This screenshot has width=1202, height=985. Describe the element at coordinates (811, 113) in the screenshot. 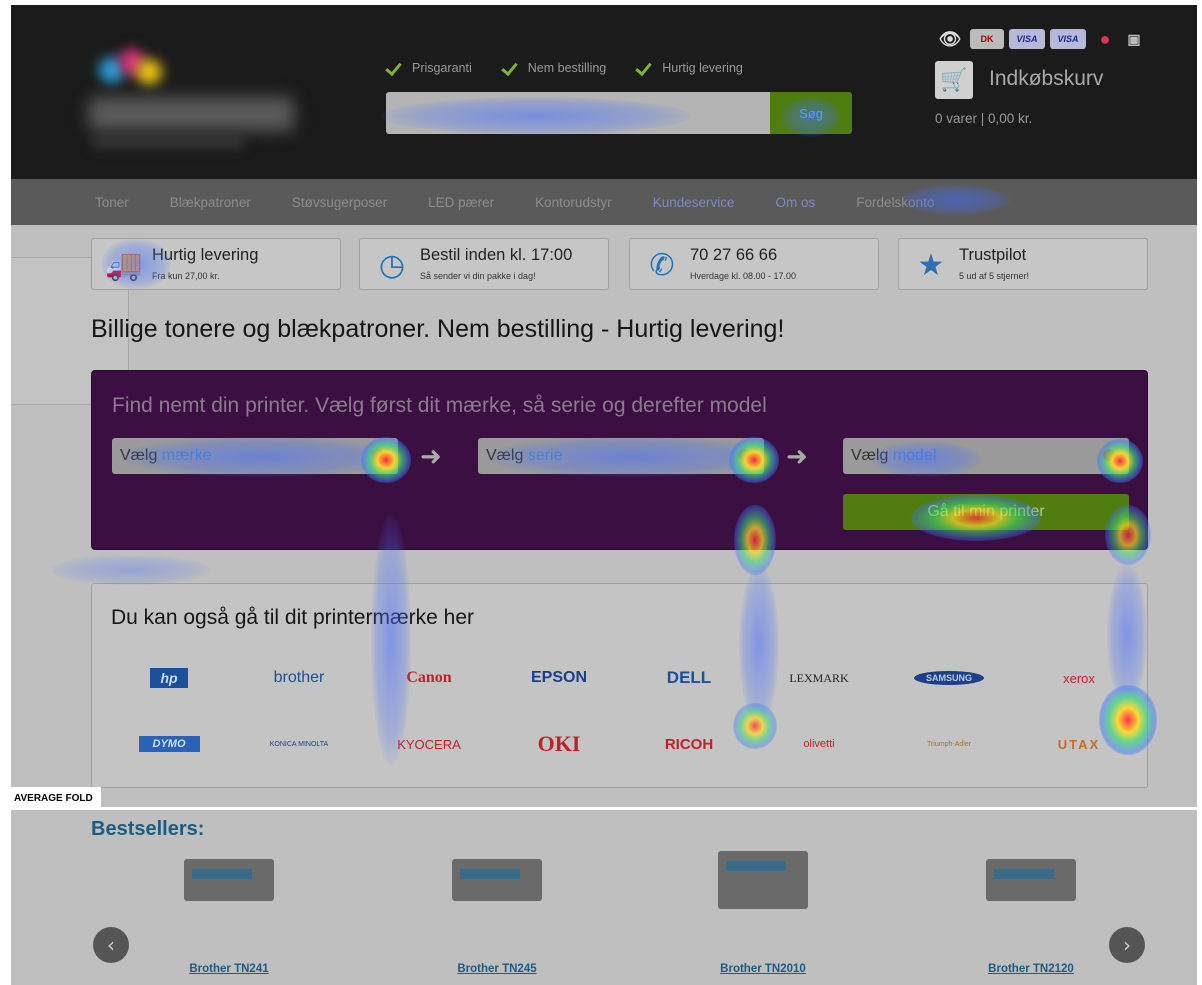

I see `search-button: Søg` at that location.